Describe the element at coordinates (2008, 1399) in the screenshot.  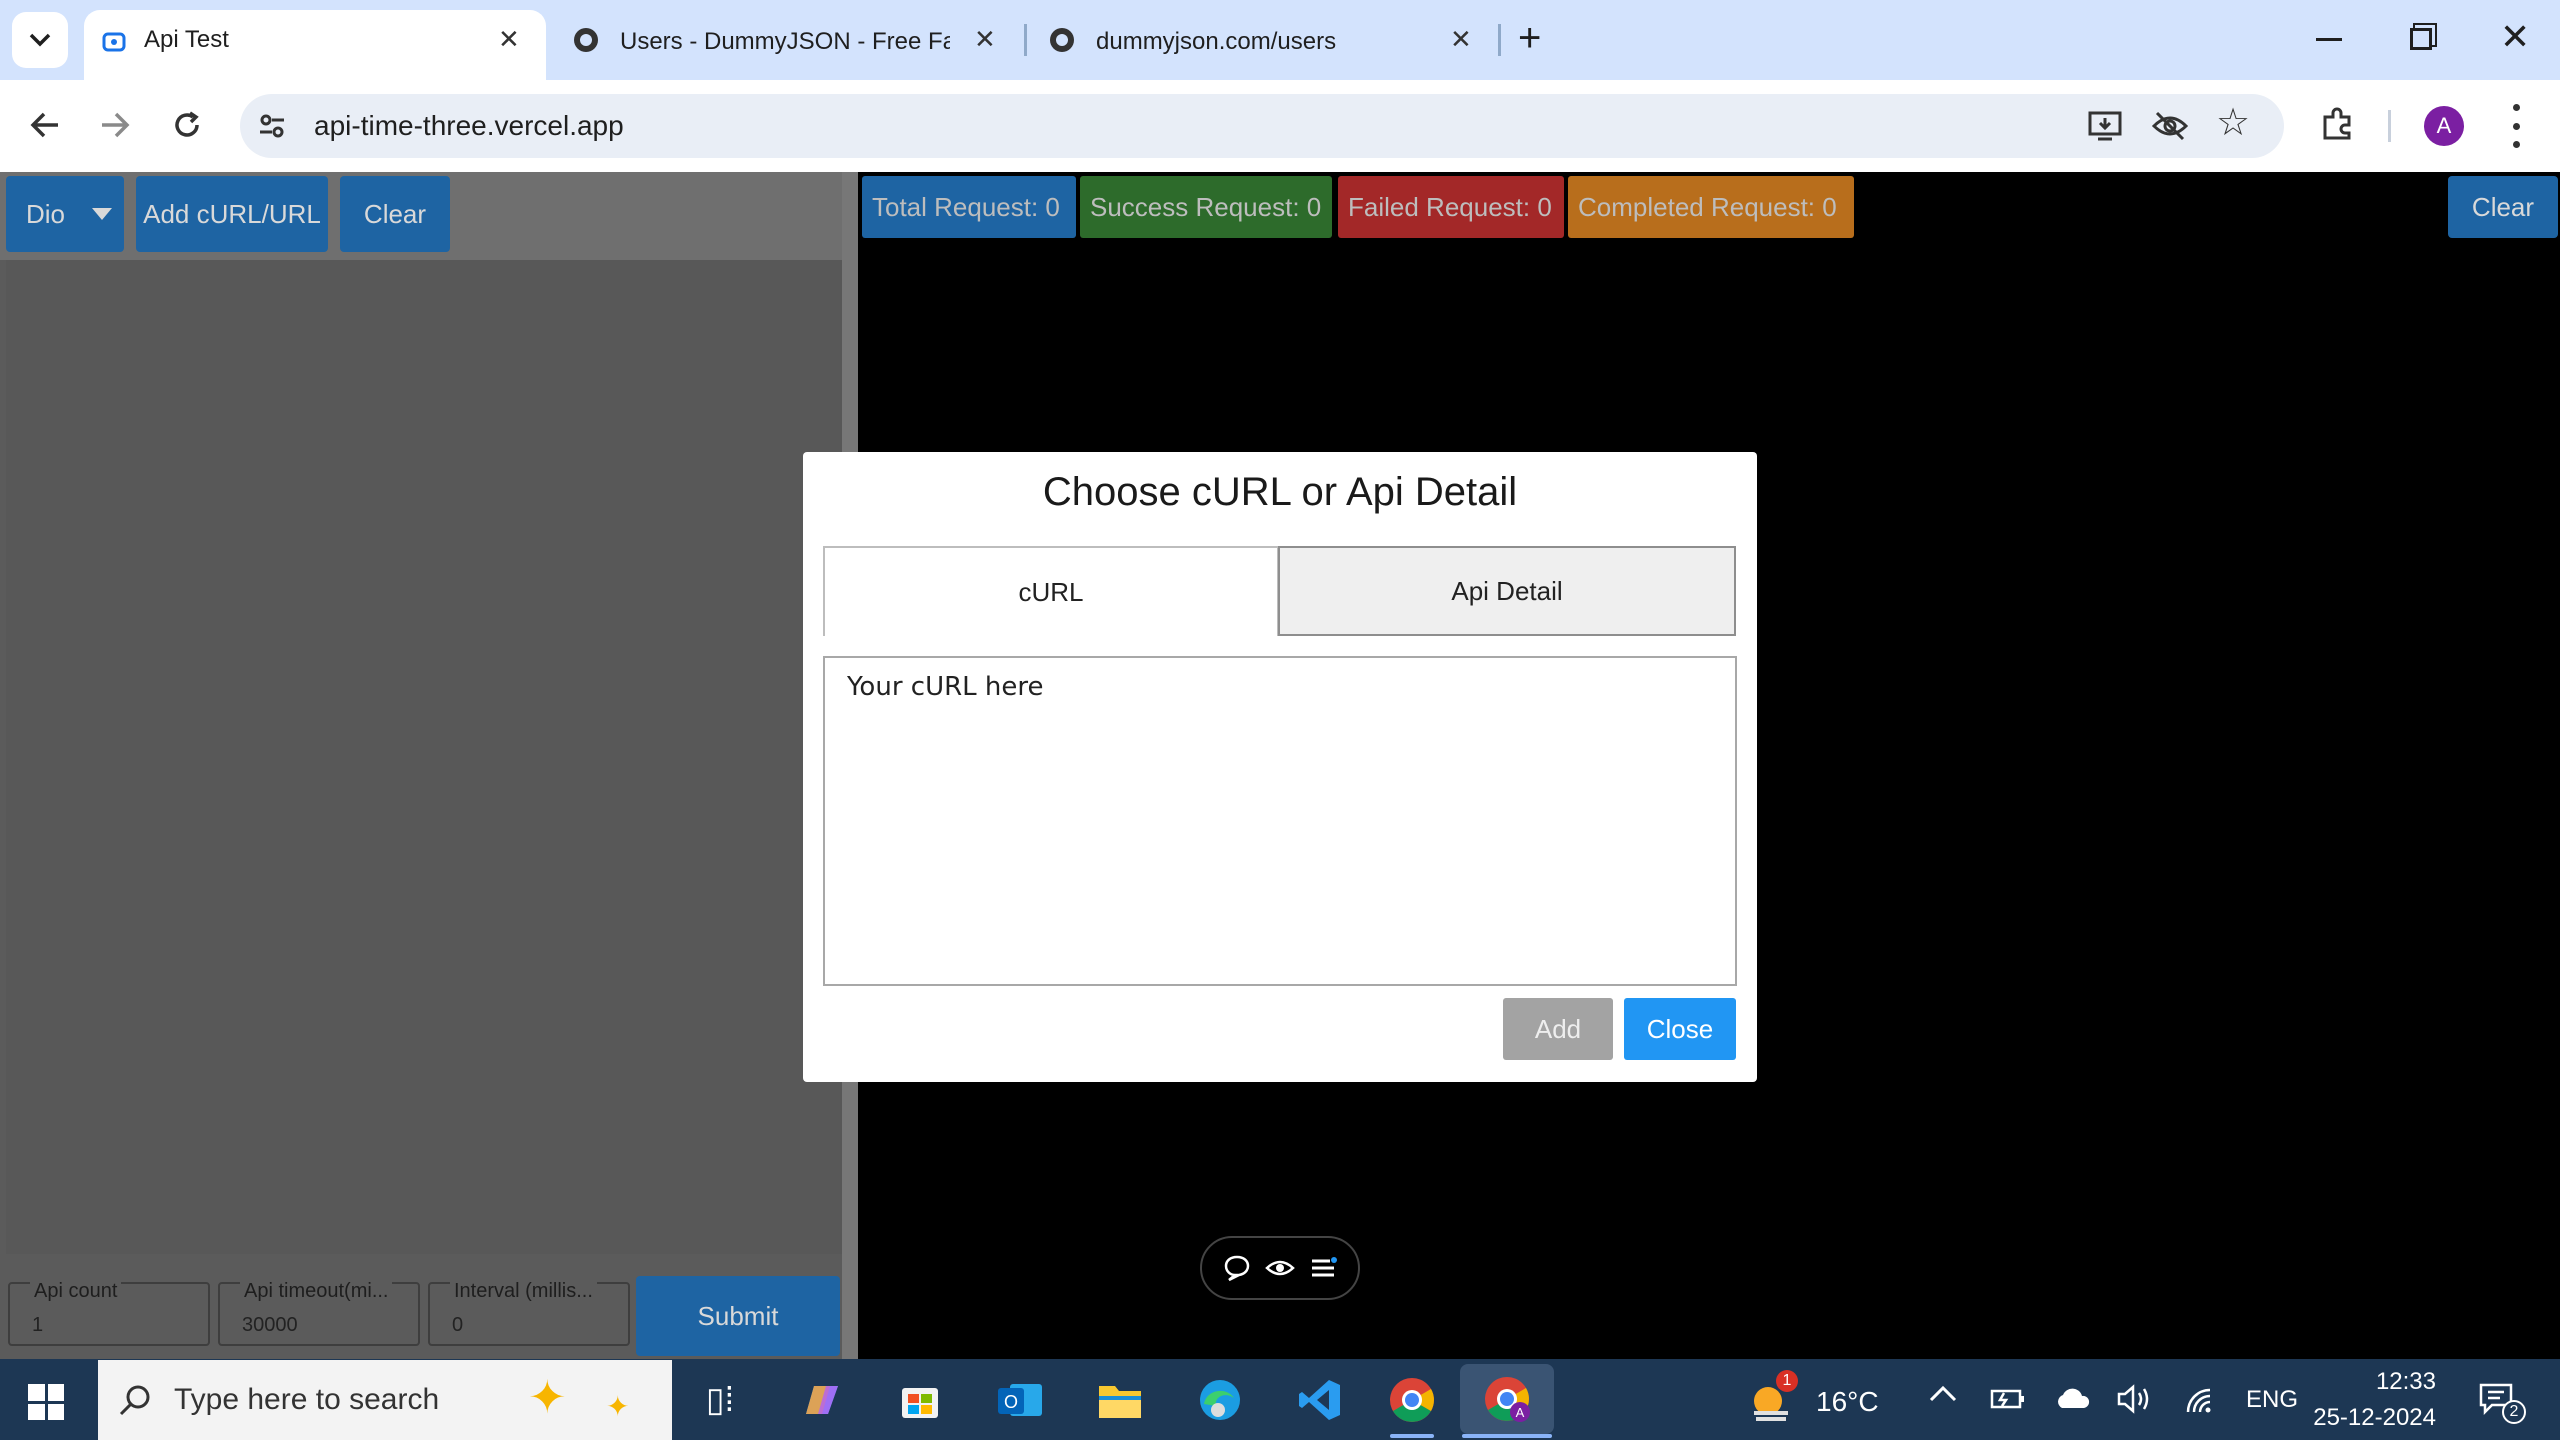
I see `battery-charging-icon` at that location.